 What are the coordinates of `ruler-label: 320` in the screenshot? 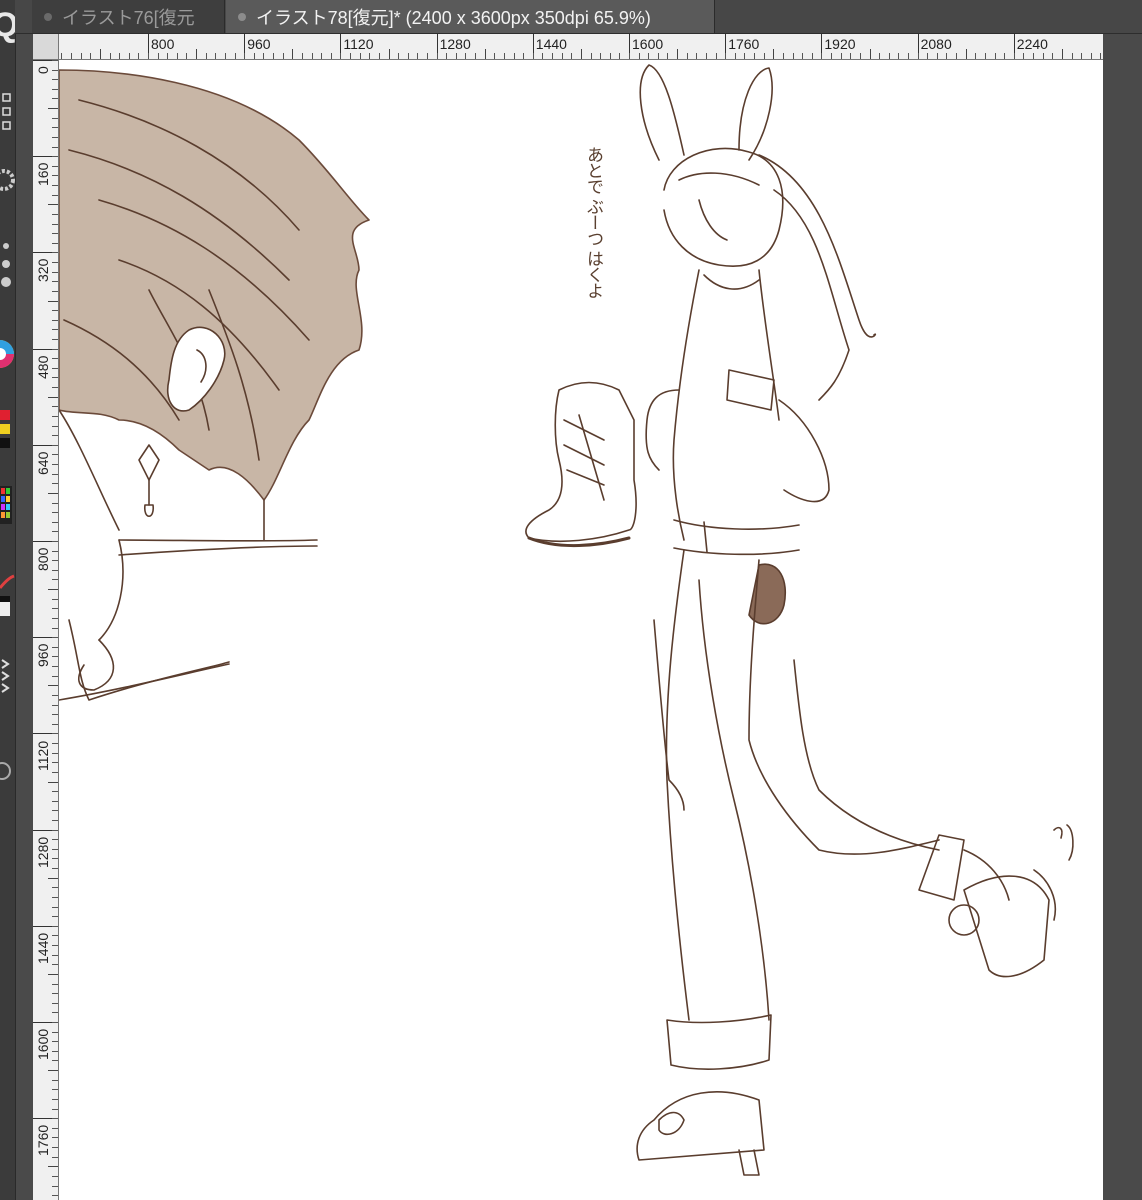 It's located at (43, 271).